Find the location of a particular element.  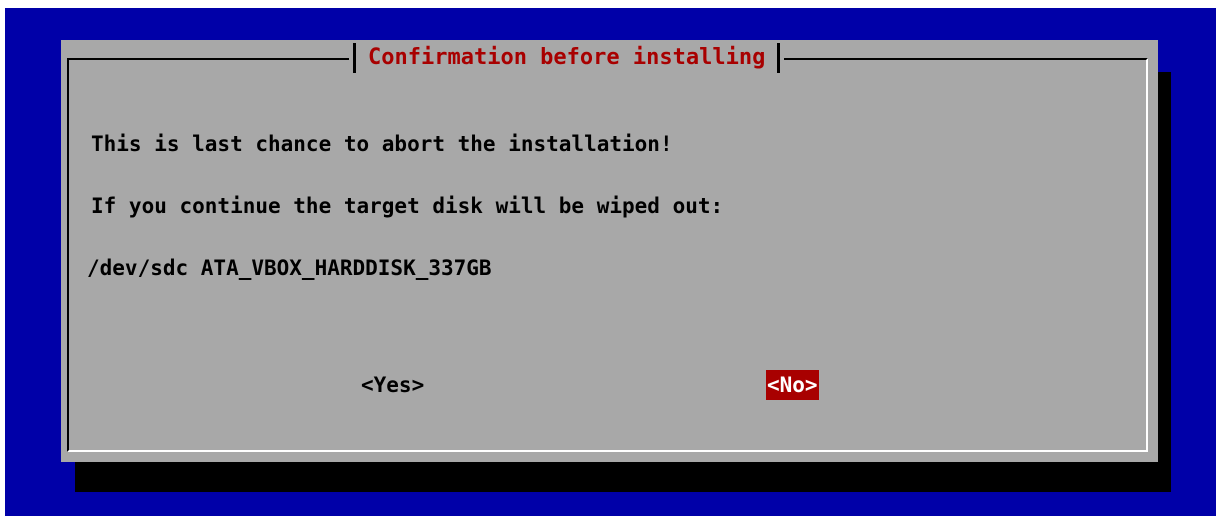

no-button: <No> is located at coordinates (792, 385).